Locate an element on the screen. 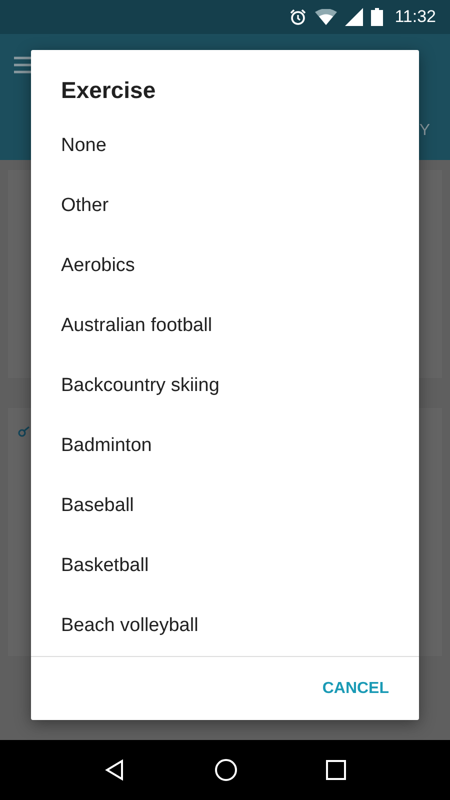  list-item: Beach volleyball is located at coordinates (225, 626).